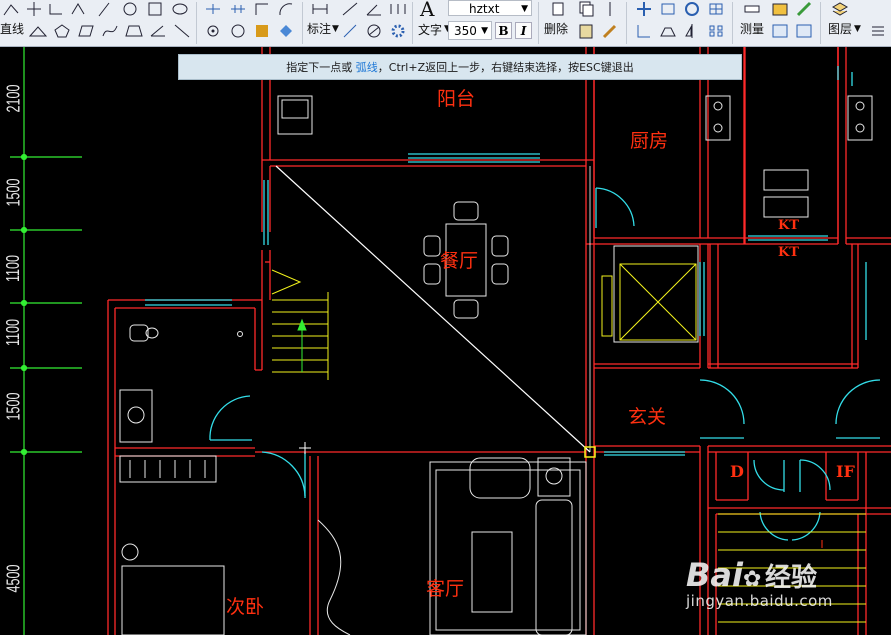  What do you see at coordinates (398, 9) in the screenshot?
I see `continuous-dim-icon` at bounding box center [398, 9].